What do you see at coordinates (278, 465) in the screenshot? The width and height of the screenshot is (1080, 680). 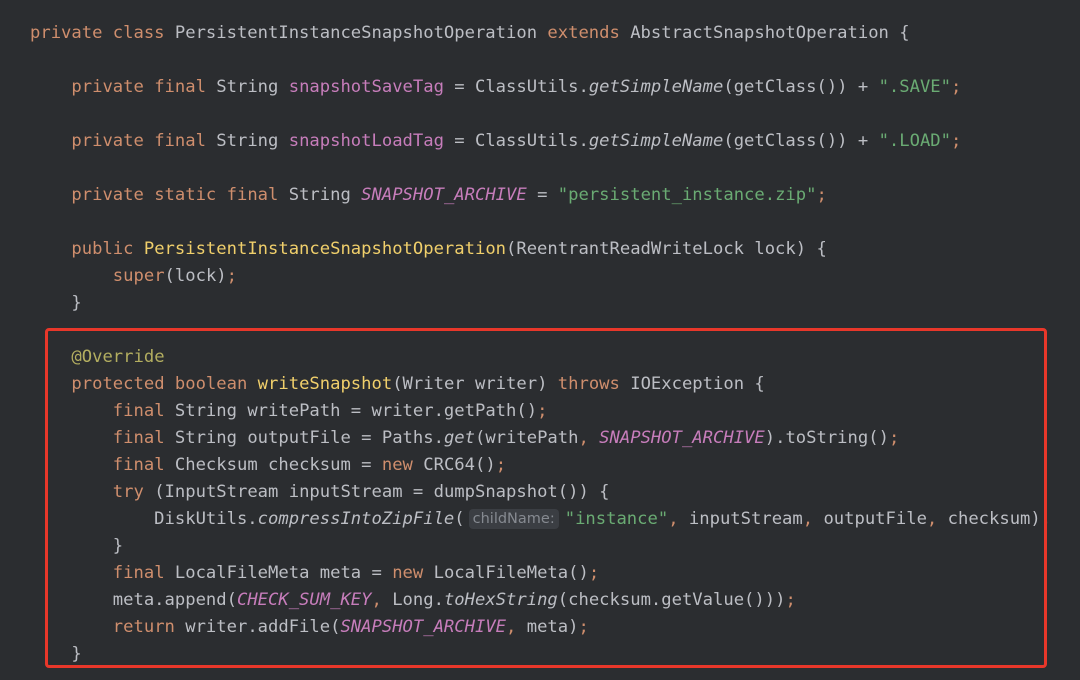 I see `code-token: Checksum checksum =` at bounding box center [278, 465].